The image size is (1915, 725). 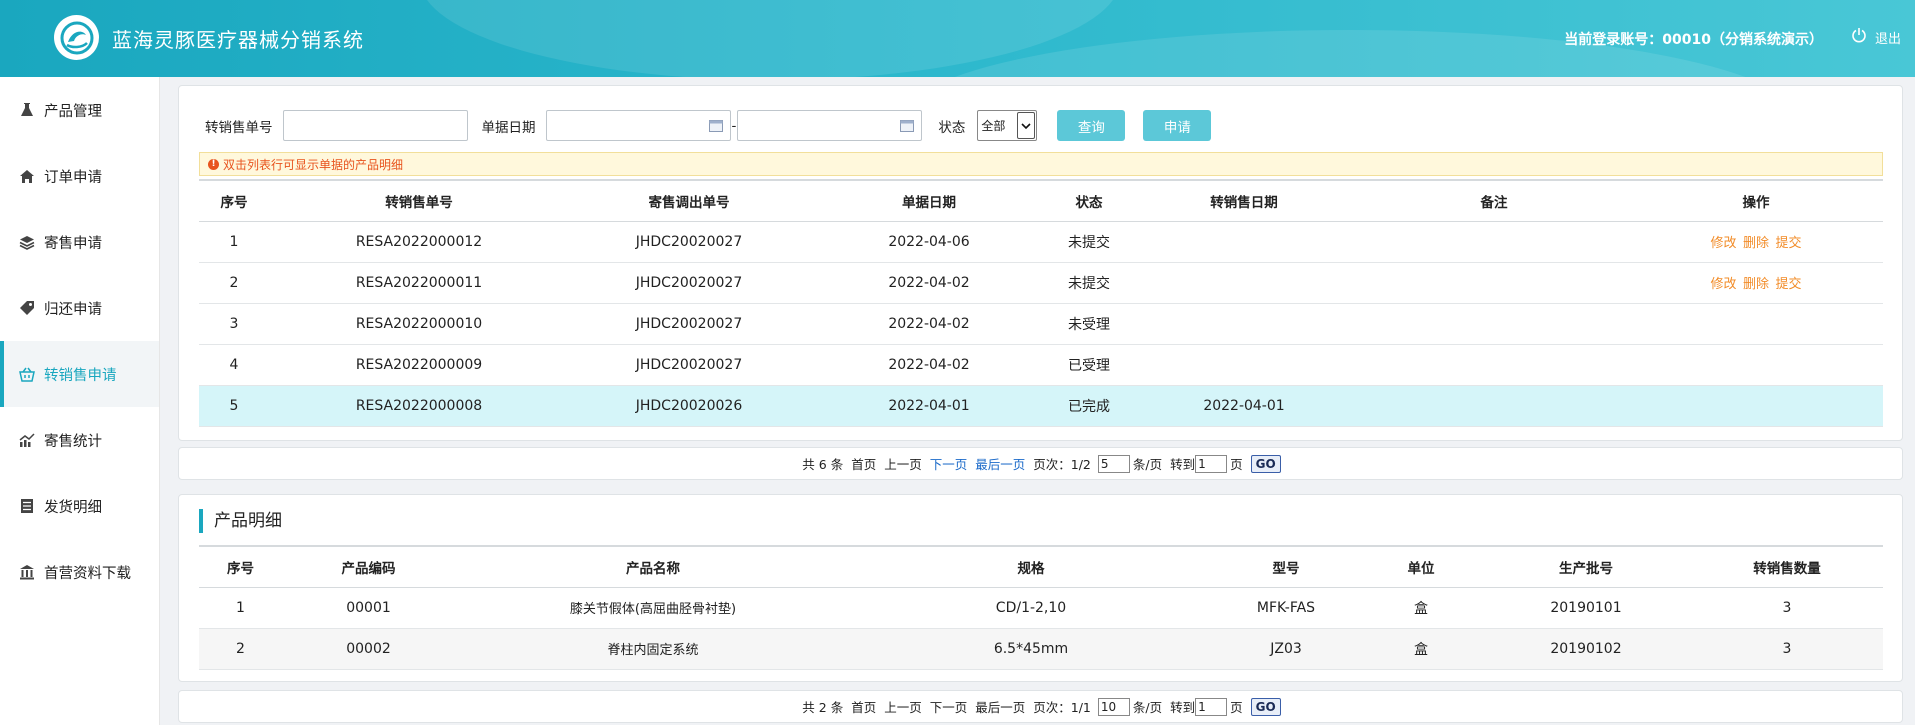 I want to click on cell-no: 3, so click(x=234, y=324).